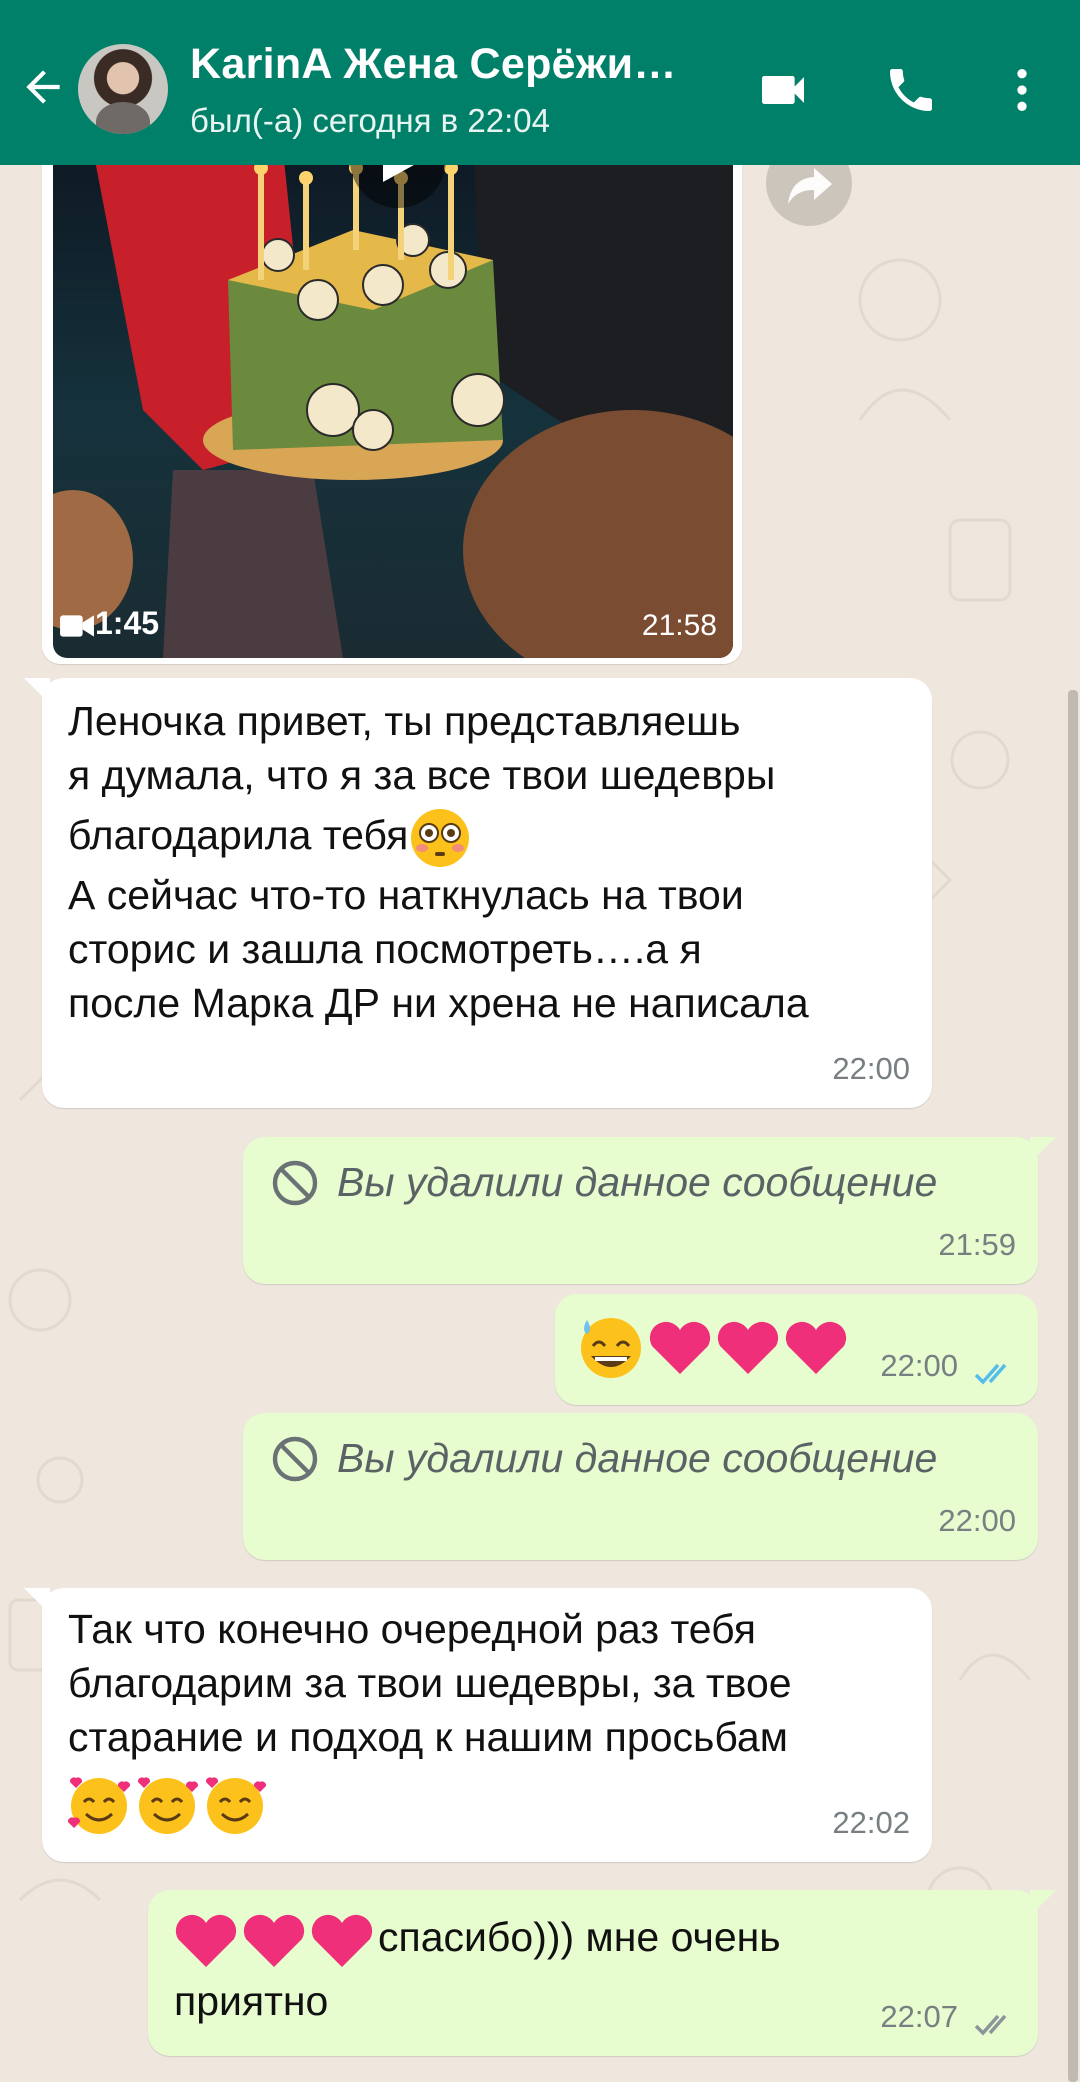  What do you see at coordinates (422, 775) in the screenshot?
I see `message-text: я думала, что я за все твои шедевры` at bounding box center [422, 775].